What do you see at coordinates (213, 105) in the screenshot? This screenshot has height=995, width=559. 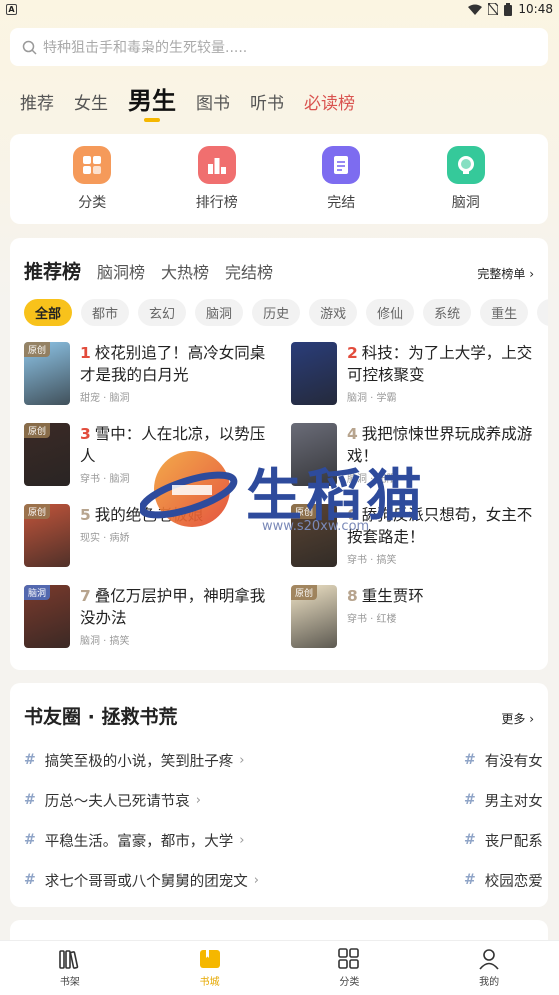 I see `tab-books: 图书` at bounding box center [213, 105].